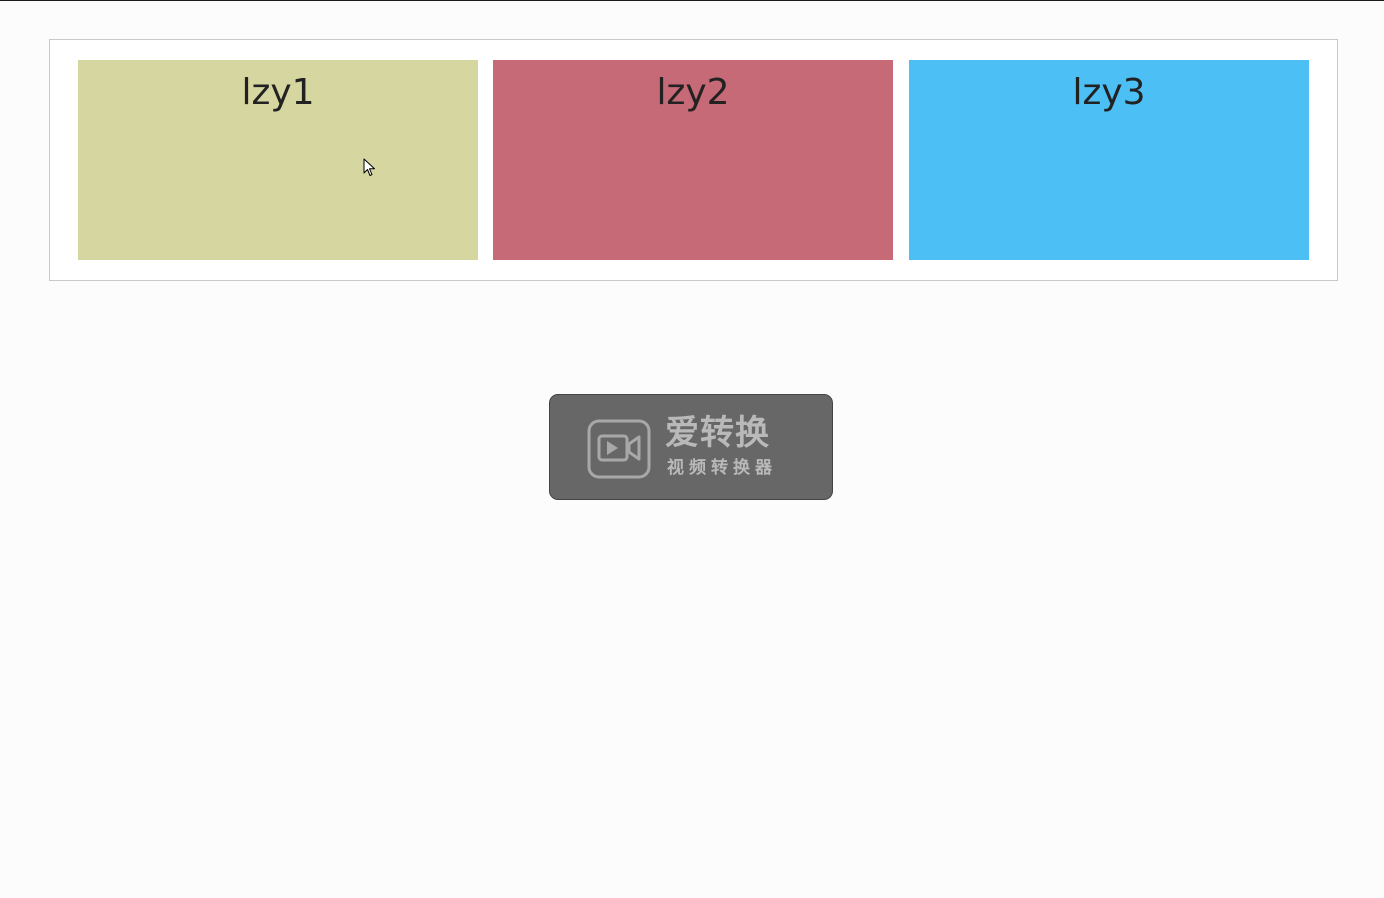 The width and height of the screenshot is (1384, 898). What do you see at coordinates (1109, 160) in the screenshot?
I see `card-lzy3: lzy3` at bounding box center [1109, 160].